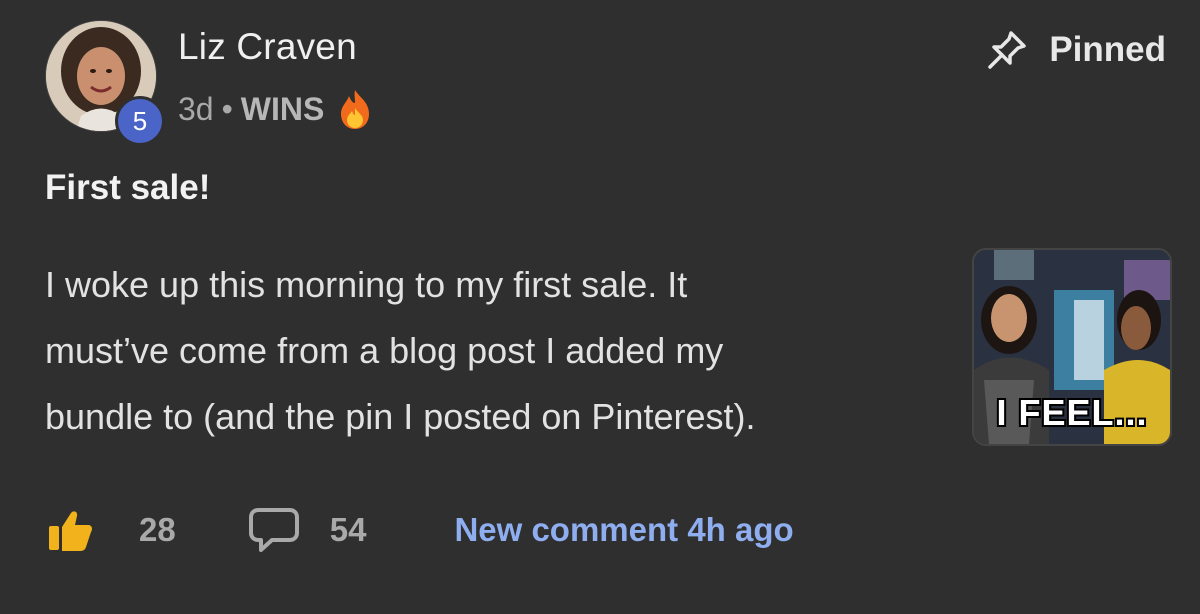 Image resolution: width=1200 pixels, height=614 pixels. What do you see at coordinates (140, 121) in the screenshot?
I see `level-badge: 5` at bounding box center [140, 121].